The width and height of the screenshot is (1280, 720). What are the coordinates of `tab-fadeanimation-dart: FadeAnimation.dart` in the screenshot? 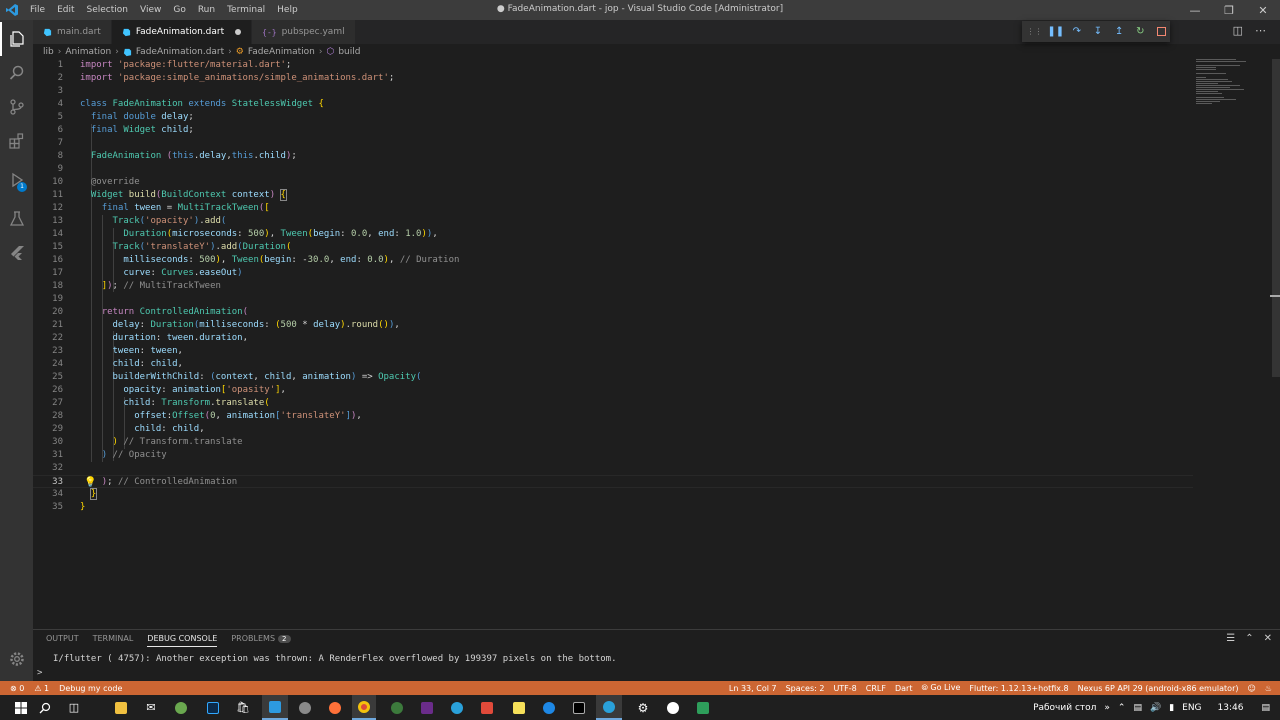 It's located at (182, 32).